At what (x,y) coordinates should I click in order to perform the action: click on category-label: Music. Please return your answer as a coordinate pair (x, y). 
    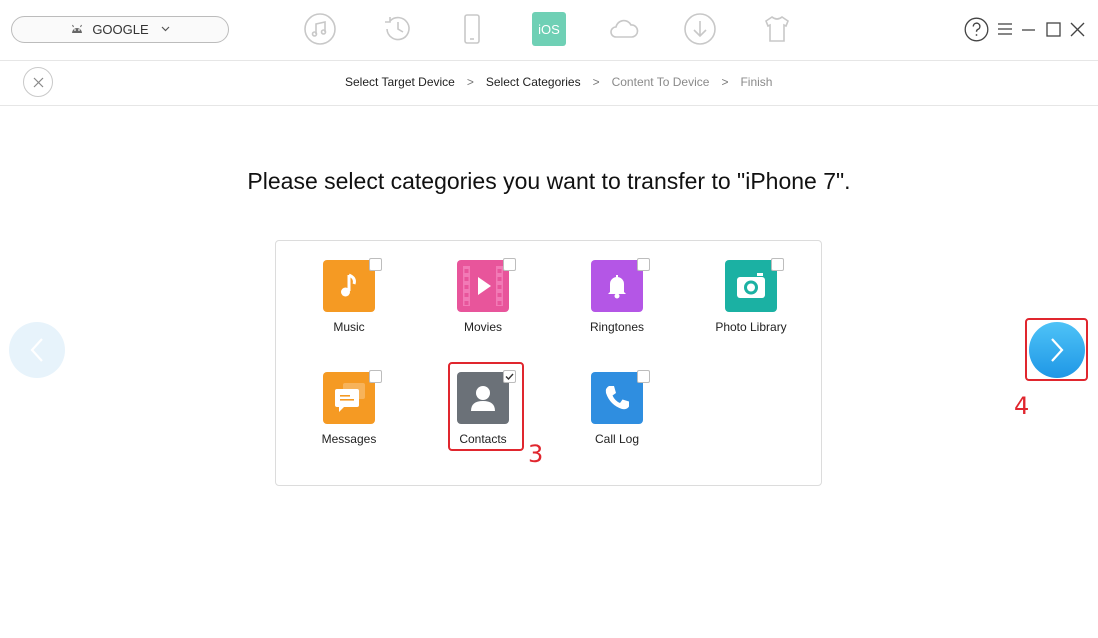
    Looking at the image, I should click on (349, 327).